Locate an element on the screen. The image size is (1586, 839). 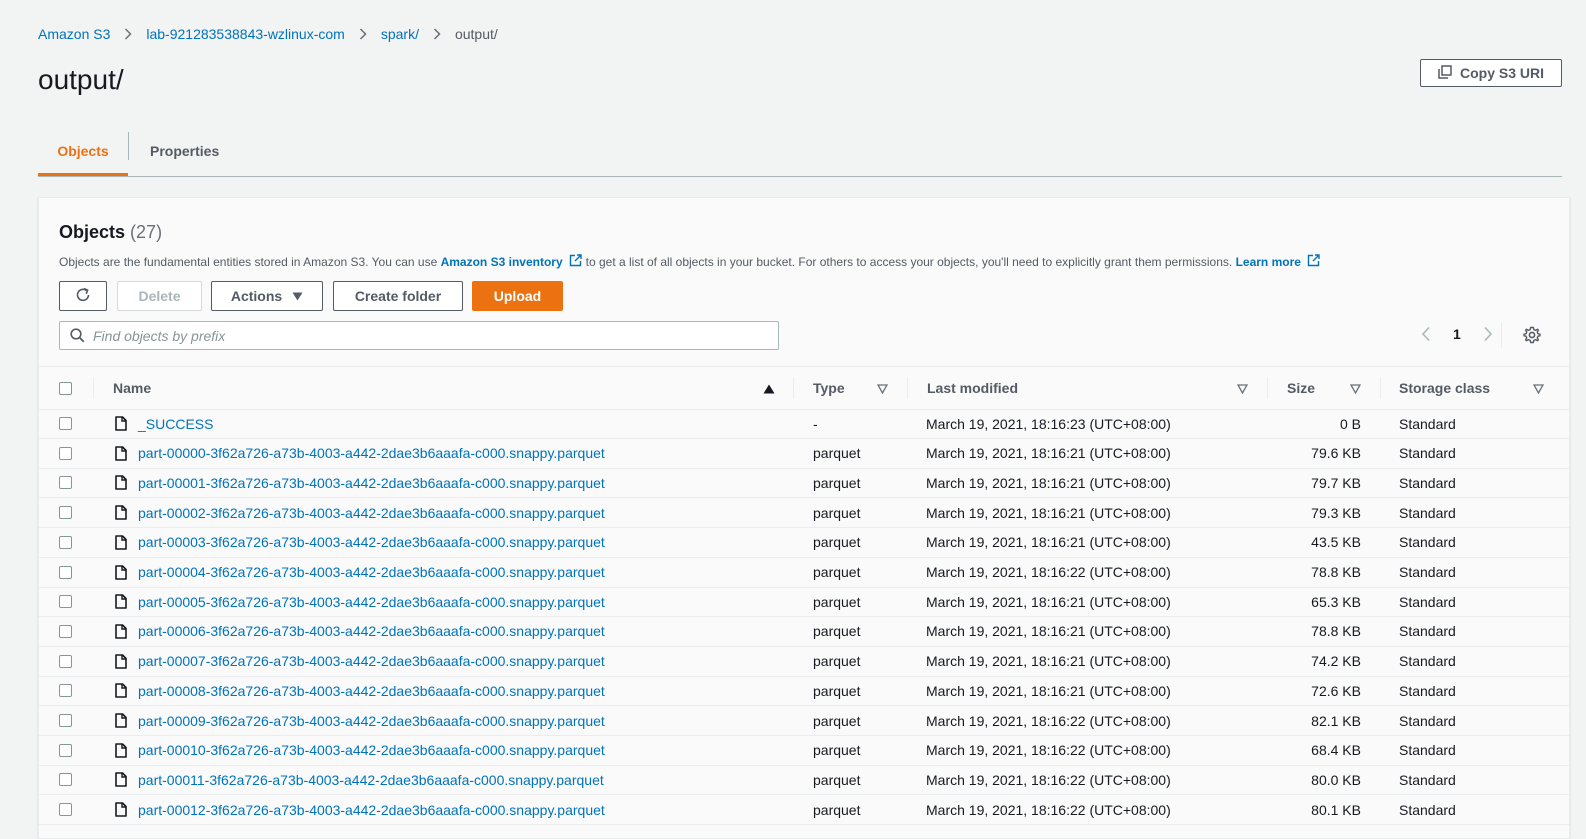
delete-button: Delete is located at coordinates (159, 296).